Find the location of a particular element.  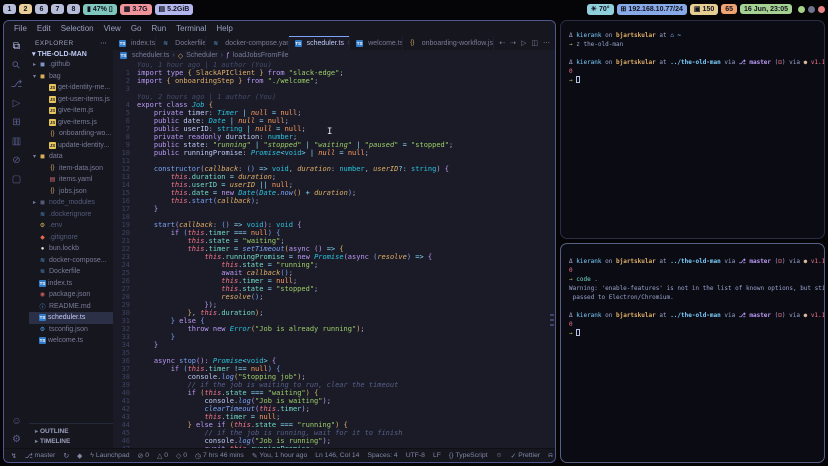

split-editor-icon: ◫ is located at coordinates (534, 43).